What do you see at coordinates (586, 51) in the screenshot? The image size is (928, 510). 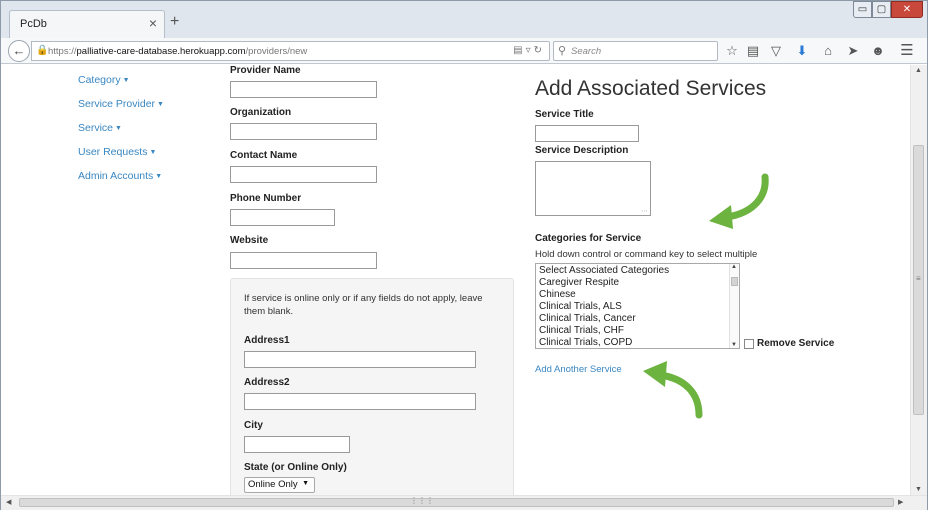 I see `search-placeholder: Search` at bounding box center [586, 51].